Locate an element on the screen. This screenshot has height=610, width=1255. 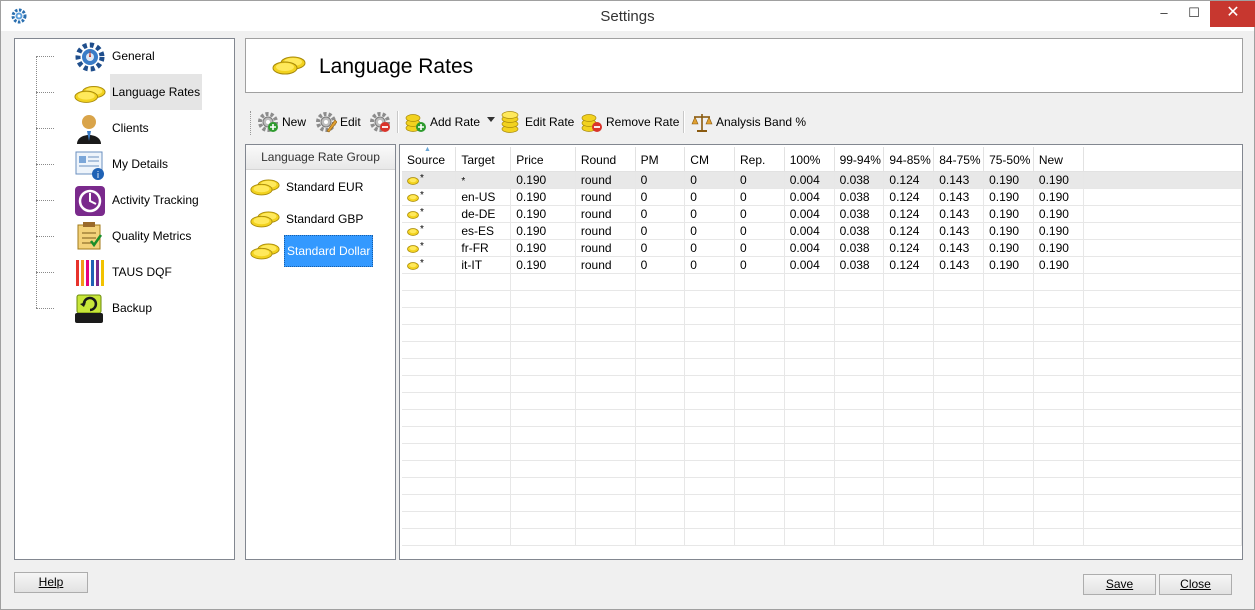
remove-rate-button: Remove Rate is located at coordinates (630, 122).